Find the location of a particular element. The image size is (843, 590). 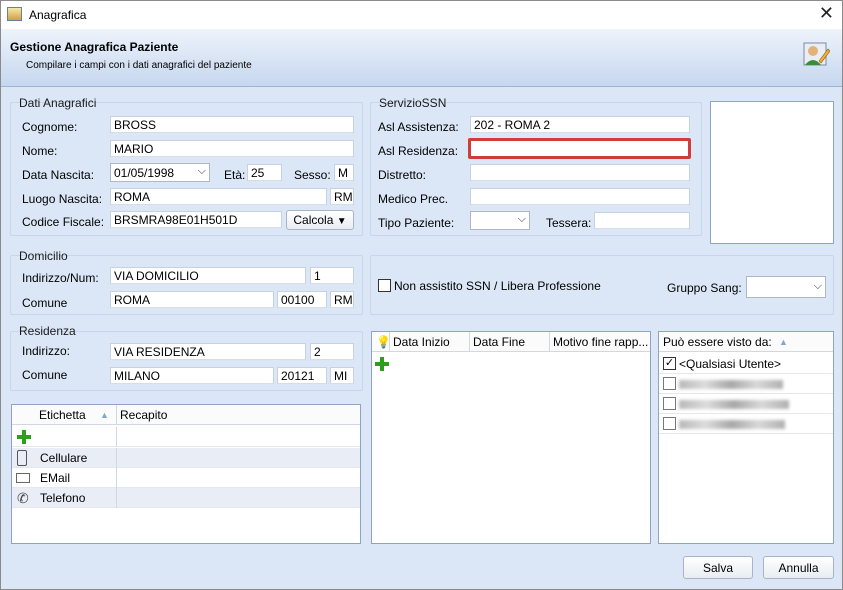

cf-label: Codice Fiscale: is located at coordinates (63, 222).